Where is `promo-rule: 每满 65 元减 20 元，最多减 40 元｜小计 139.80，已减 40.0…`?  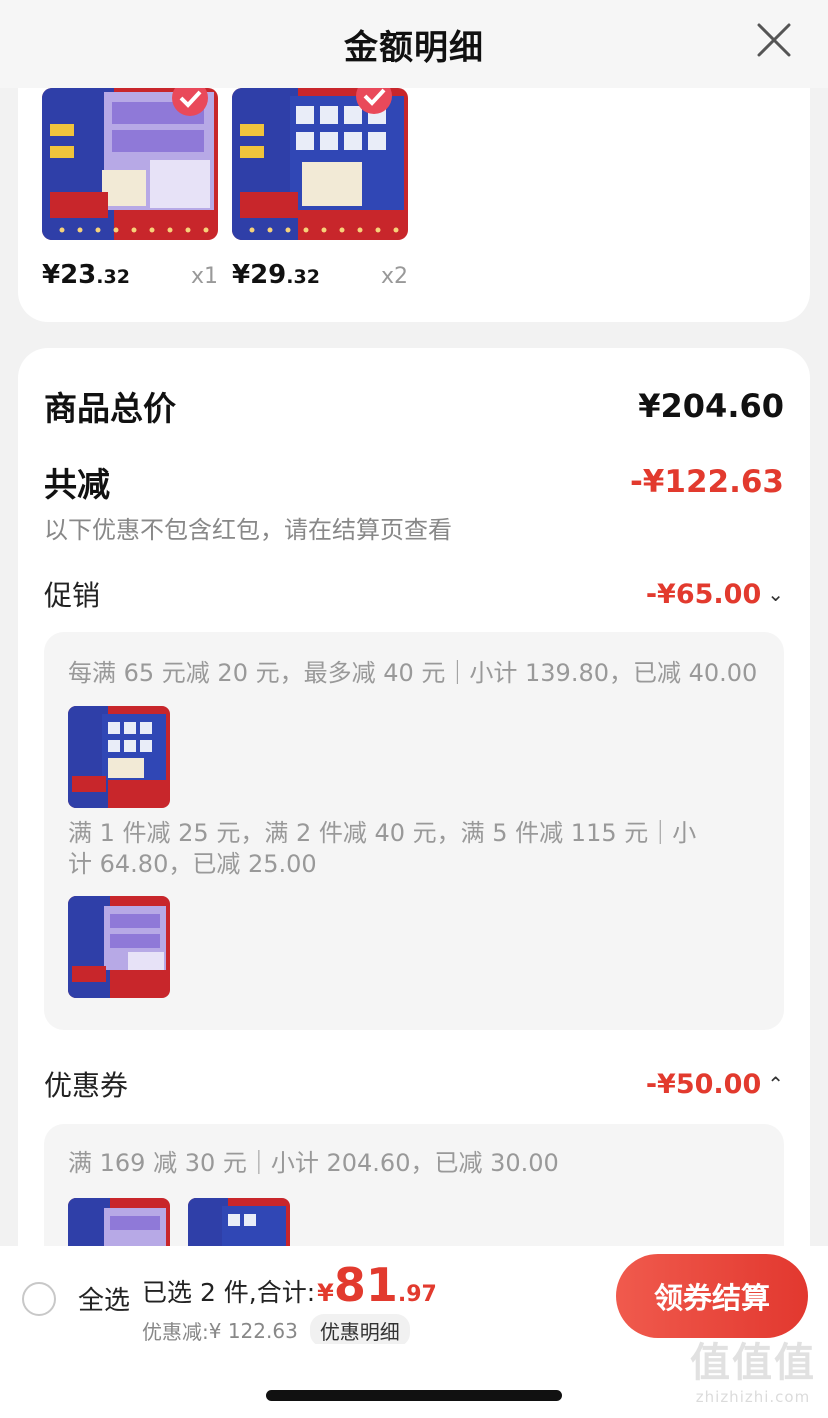
promo-rule: 每满 65 元减 20 元，最多减 40 元｜小计 139.80，已减 40.0… is located at coordinates (413, 673).